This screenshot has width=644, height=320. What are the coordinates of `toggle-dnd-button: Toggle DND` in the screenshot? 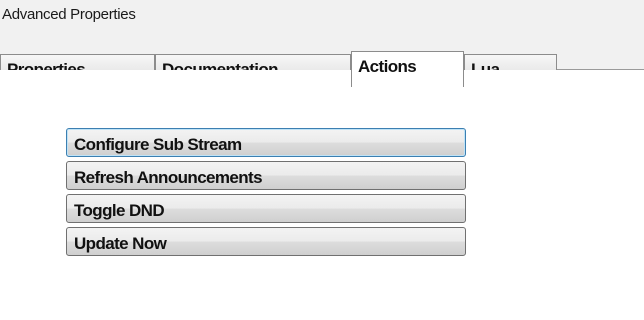 It's located at (266, 208).